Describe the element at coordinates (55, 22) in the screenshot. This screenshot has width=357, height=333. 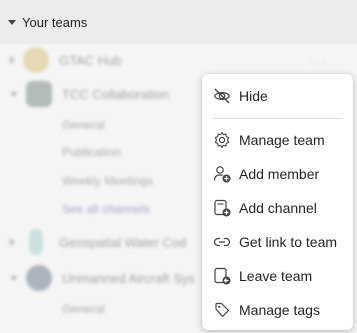
I see `section-title: Your teams` at that location.